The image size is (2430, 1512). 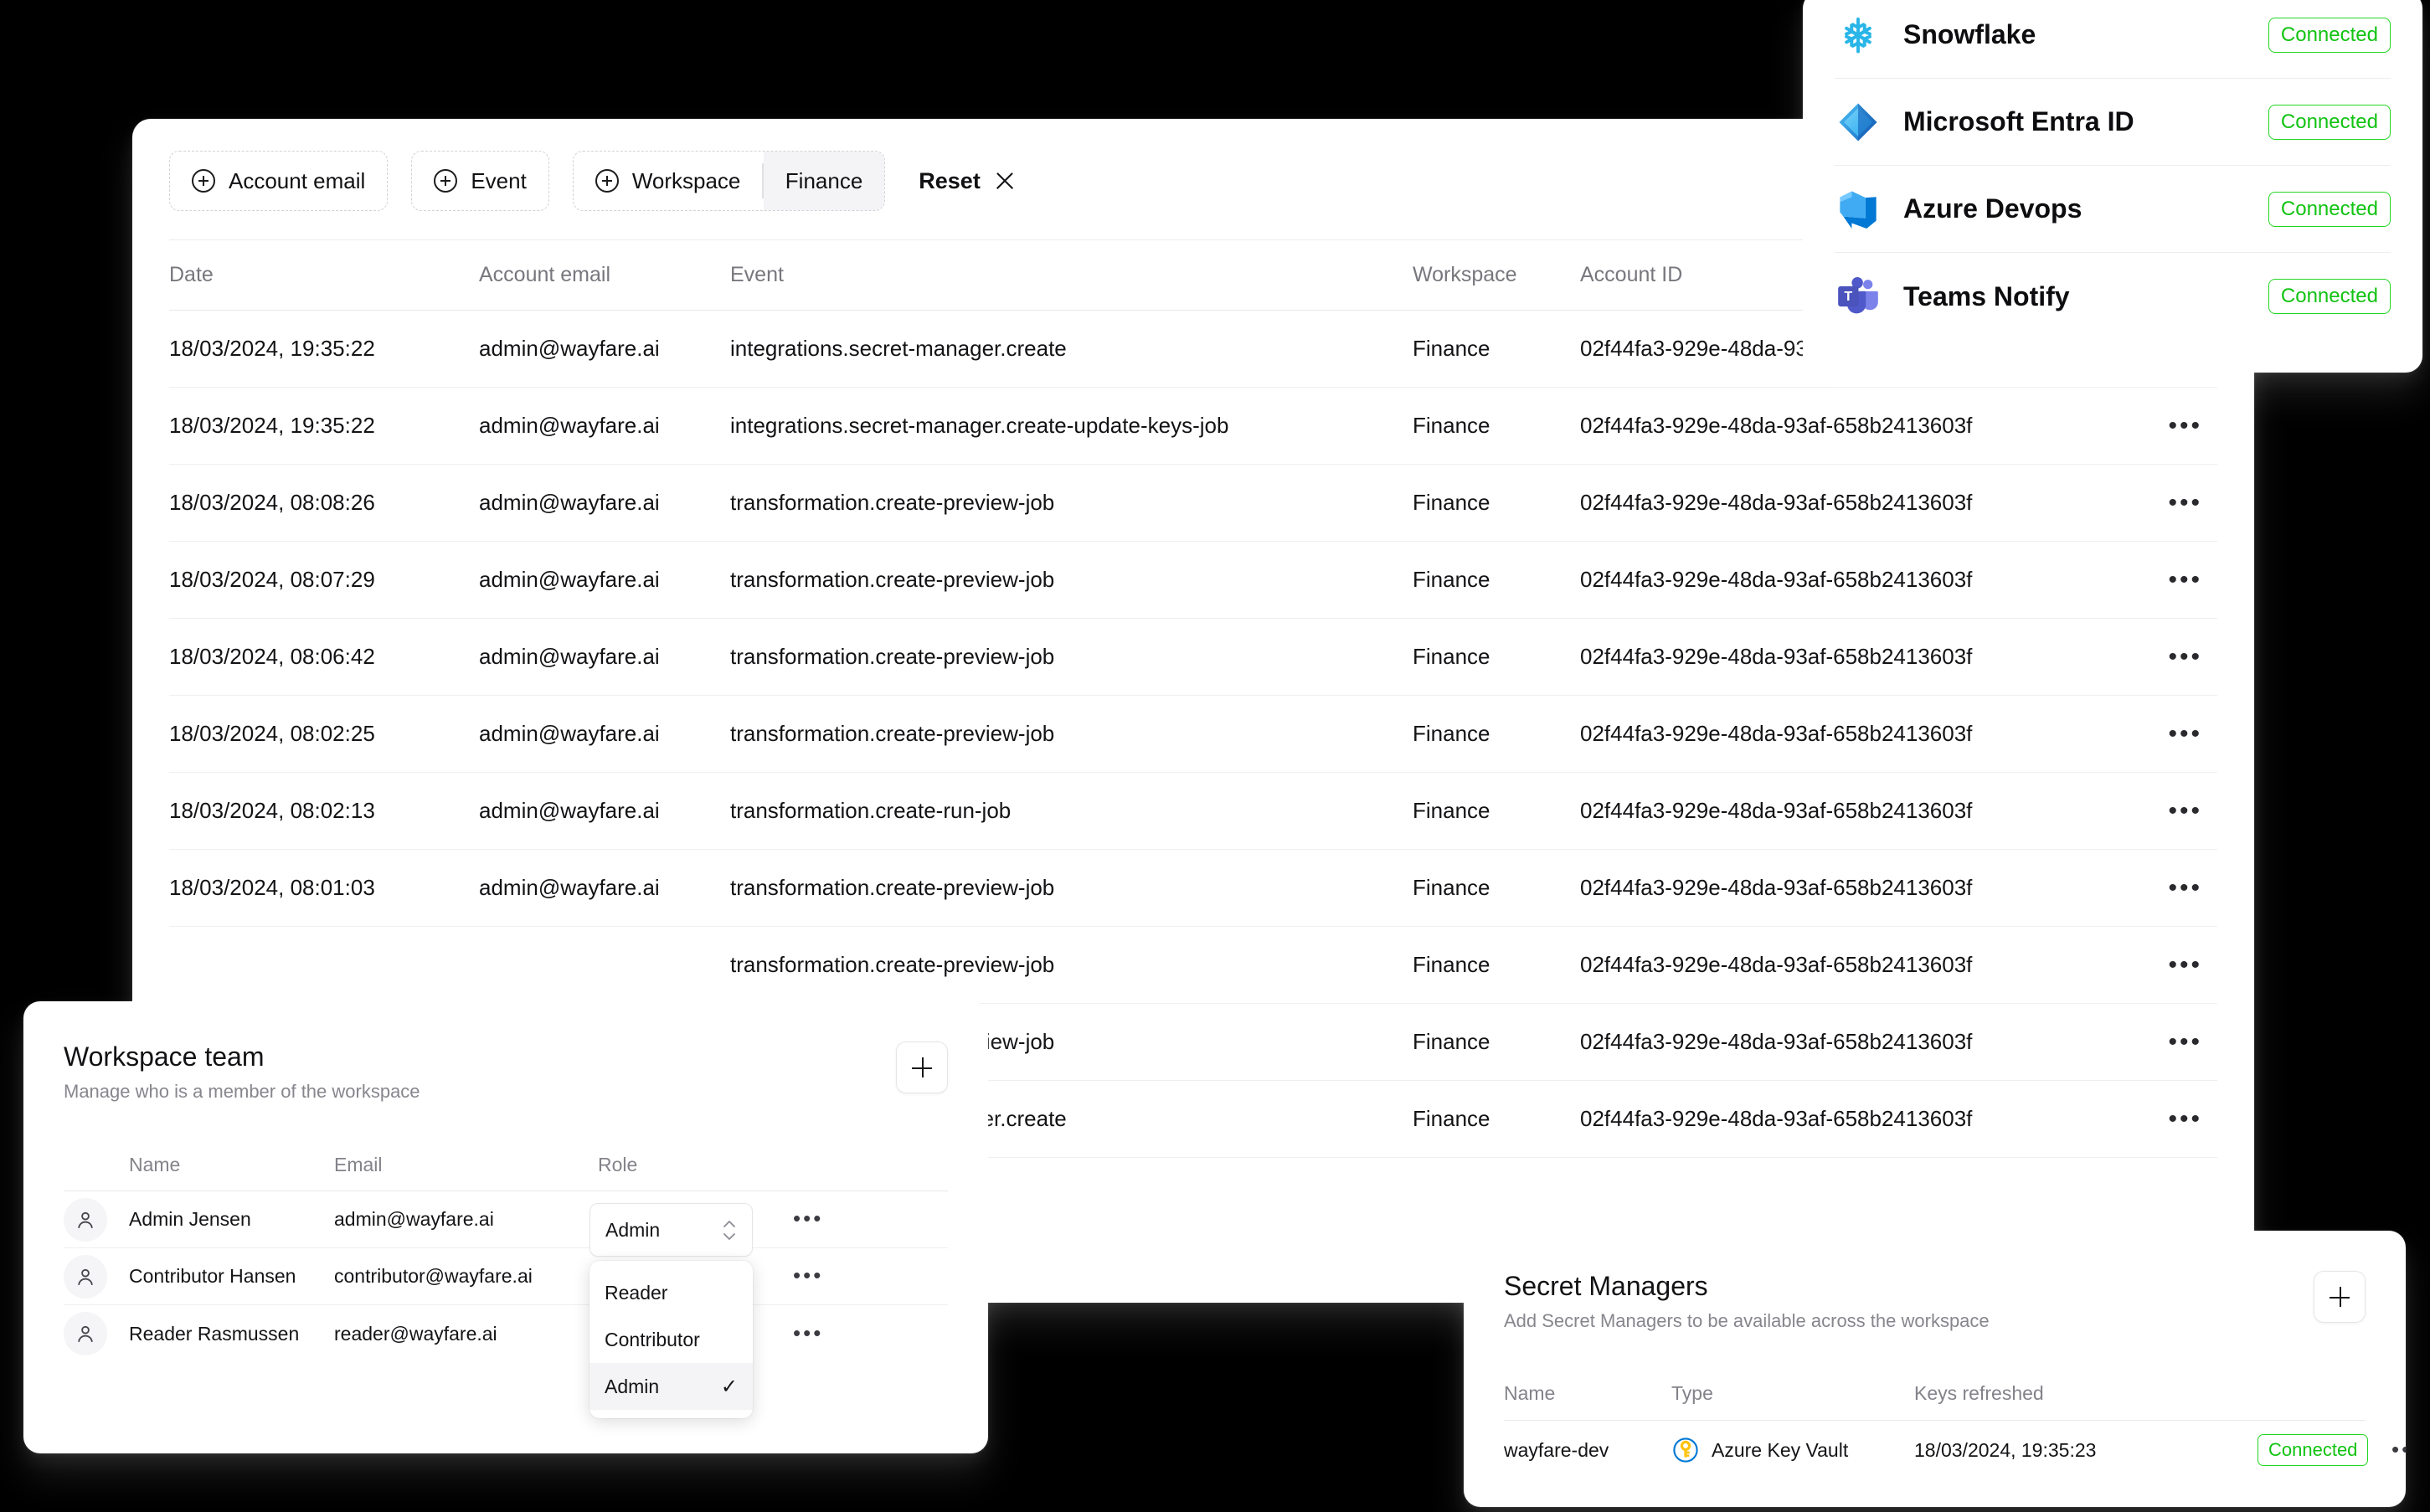 What do you see at coordinates (2329, 296) in the screenshot?
I see `status-badge: Connected` at bounding box center [2329, 296].